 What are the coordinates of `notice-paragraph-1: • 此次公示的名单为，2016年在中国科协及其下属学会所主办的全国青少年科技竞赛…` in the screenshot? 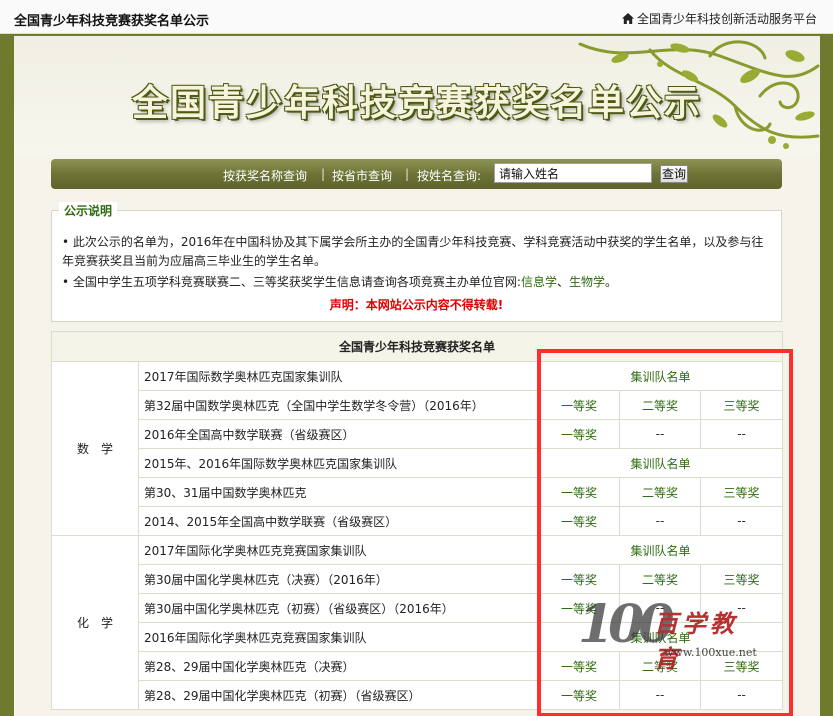 It's located at (413, 251).